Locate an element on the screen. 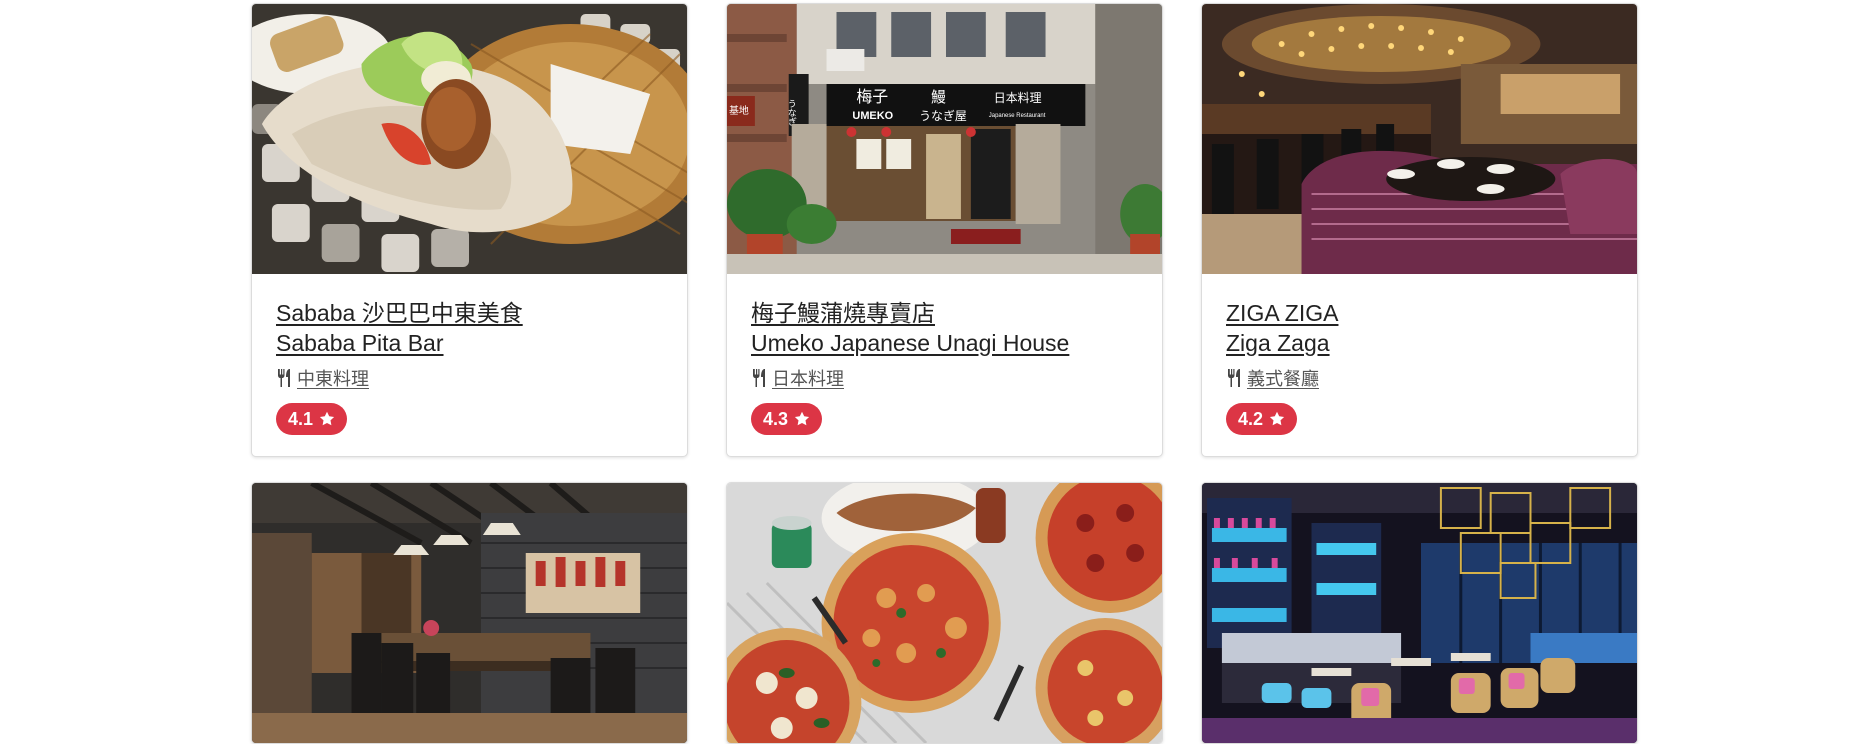 Image resolution: width=1867 pixels, height=744 pixels. restaurant-name-en: Sababa Pita Bar is located at coordinates (360, 343).